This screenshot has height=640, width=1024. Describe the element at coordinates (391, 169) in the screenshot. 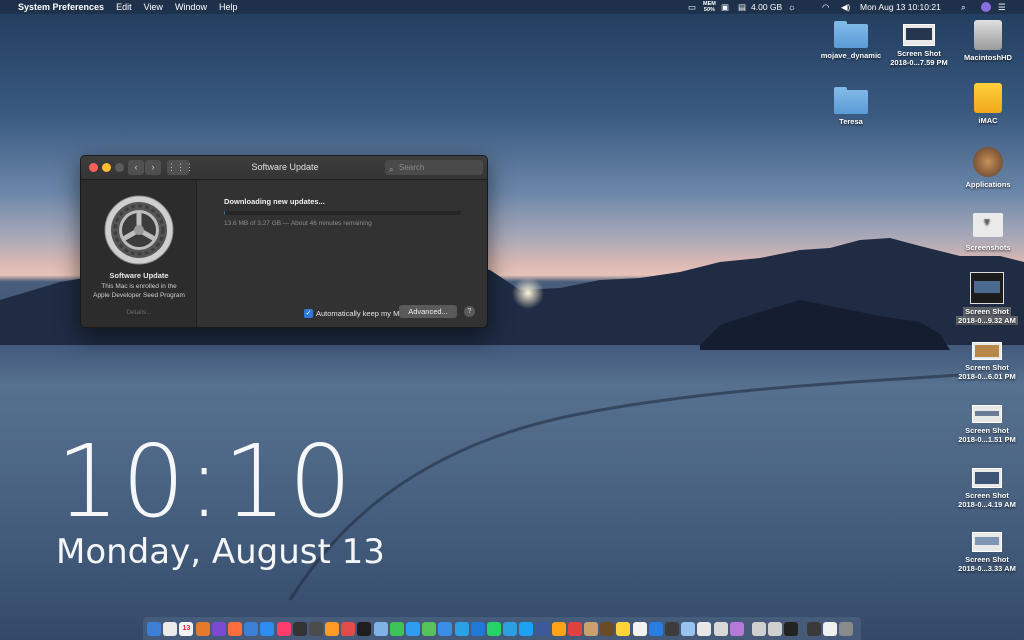

I see `search-icon: ⌕` at that location.